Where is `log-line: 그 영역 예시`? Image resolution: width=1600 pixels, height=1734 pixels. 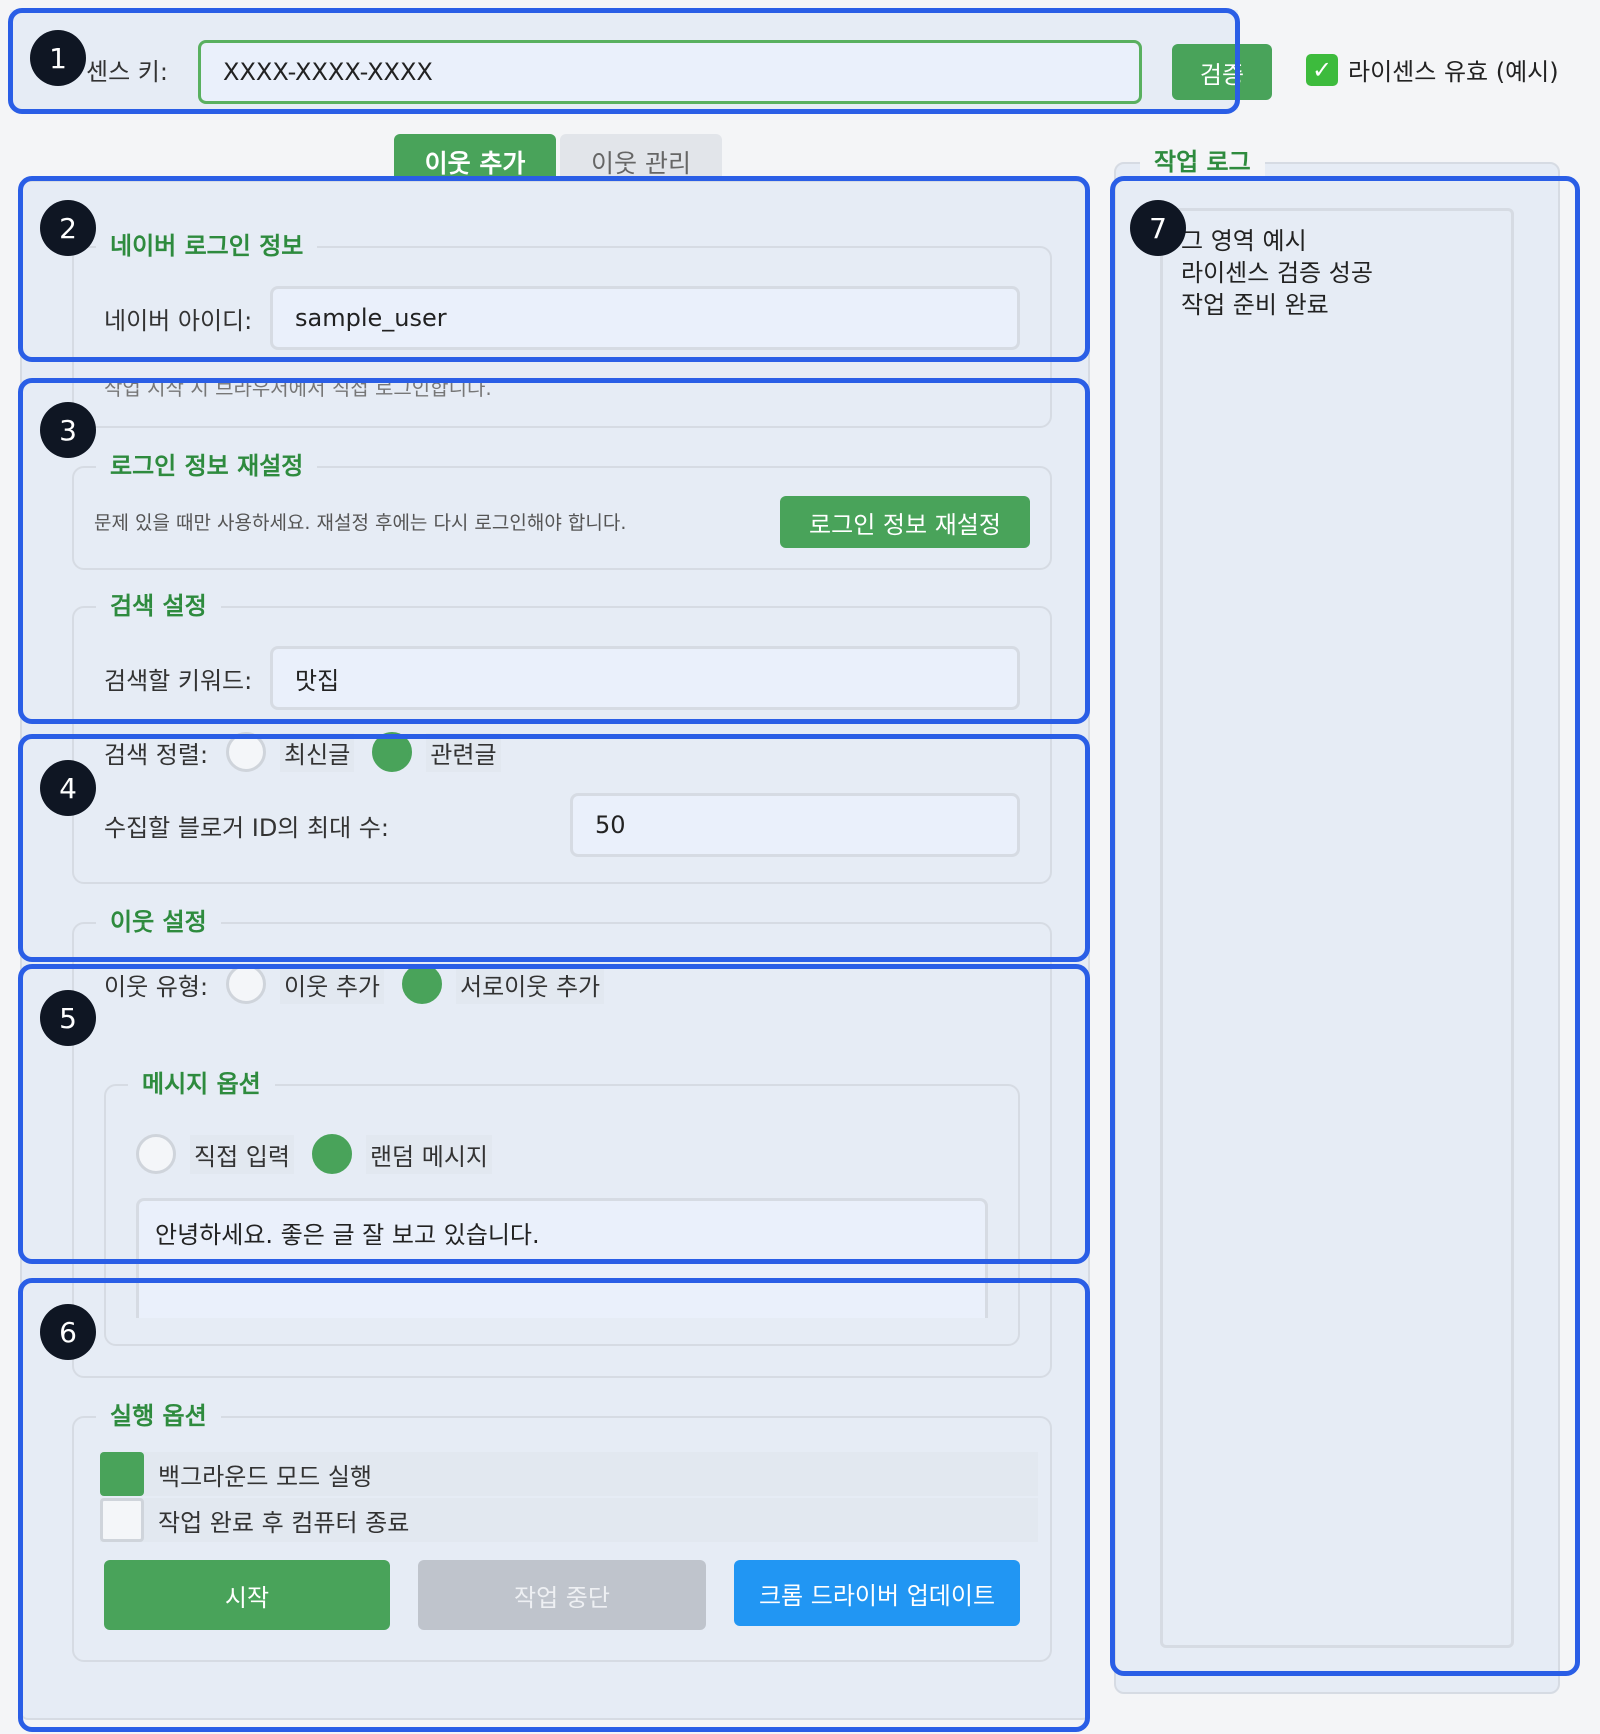
log-line: 그 영역 예시 is located at coordinates (1244, 241).